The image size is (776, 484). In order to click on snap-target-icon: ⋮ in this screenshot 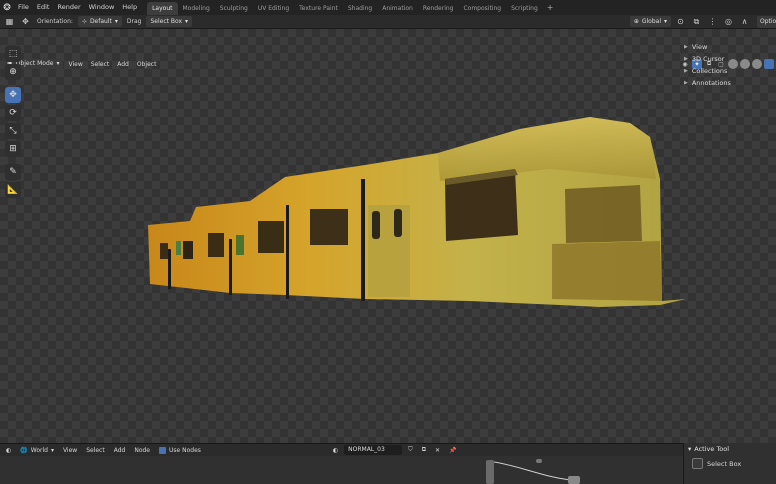, I will do `click(712, 21)`.